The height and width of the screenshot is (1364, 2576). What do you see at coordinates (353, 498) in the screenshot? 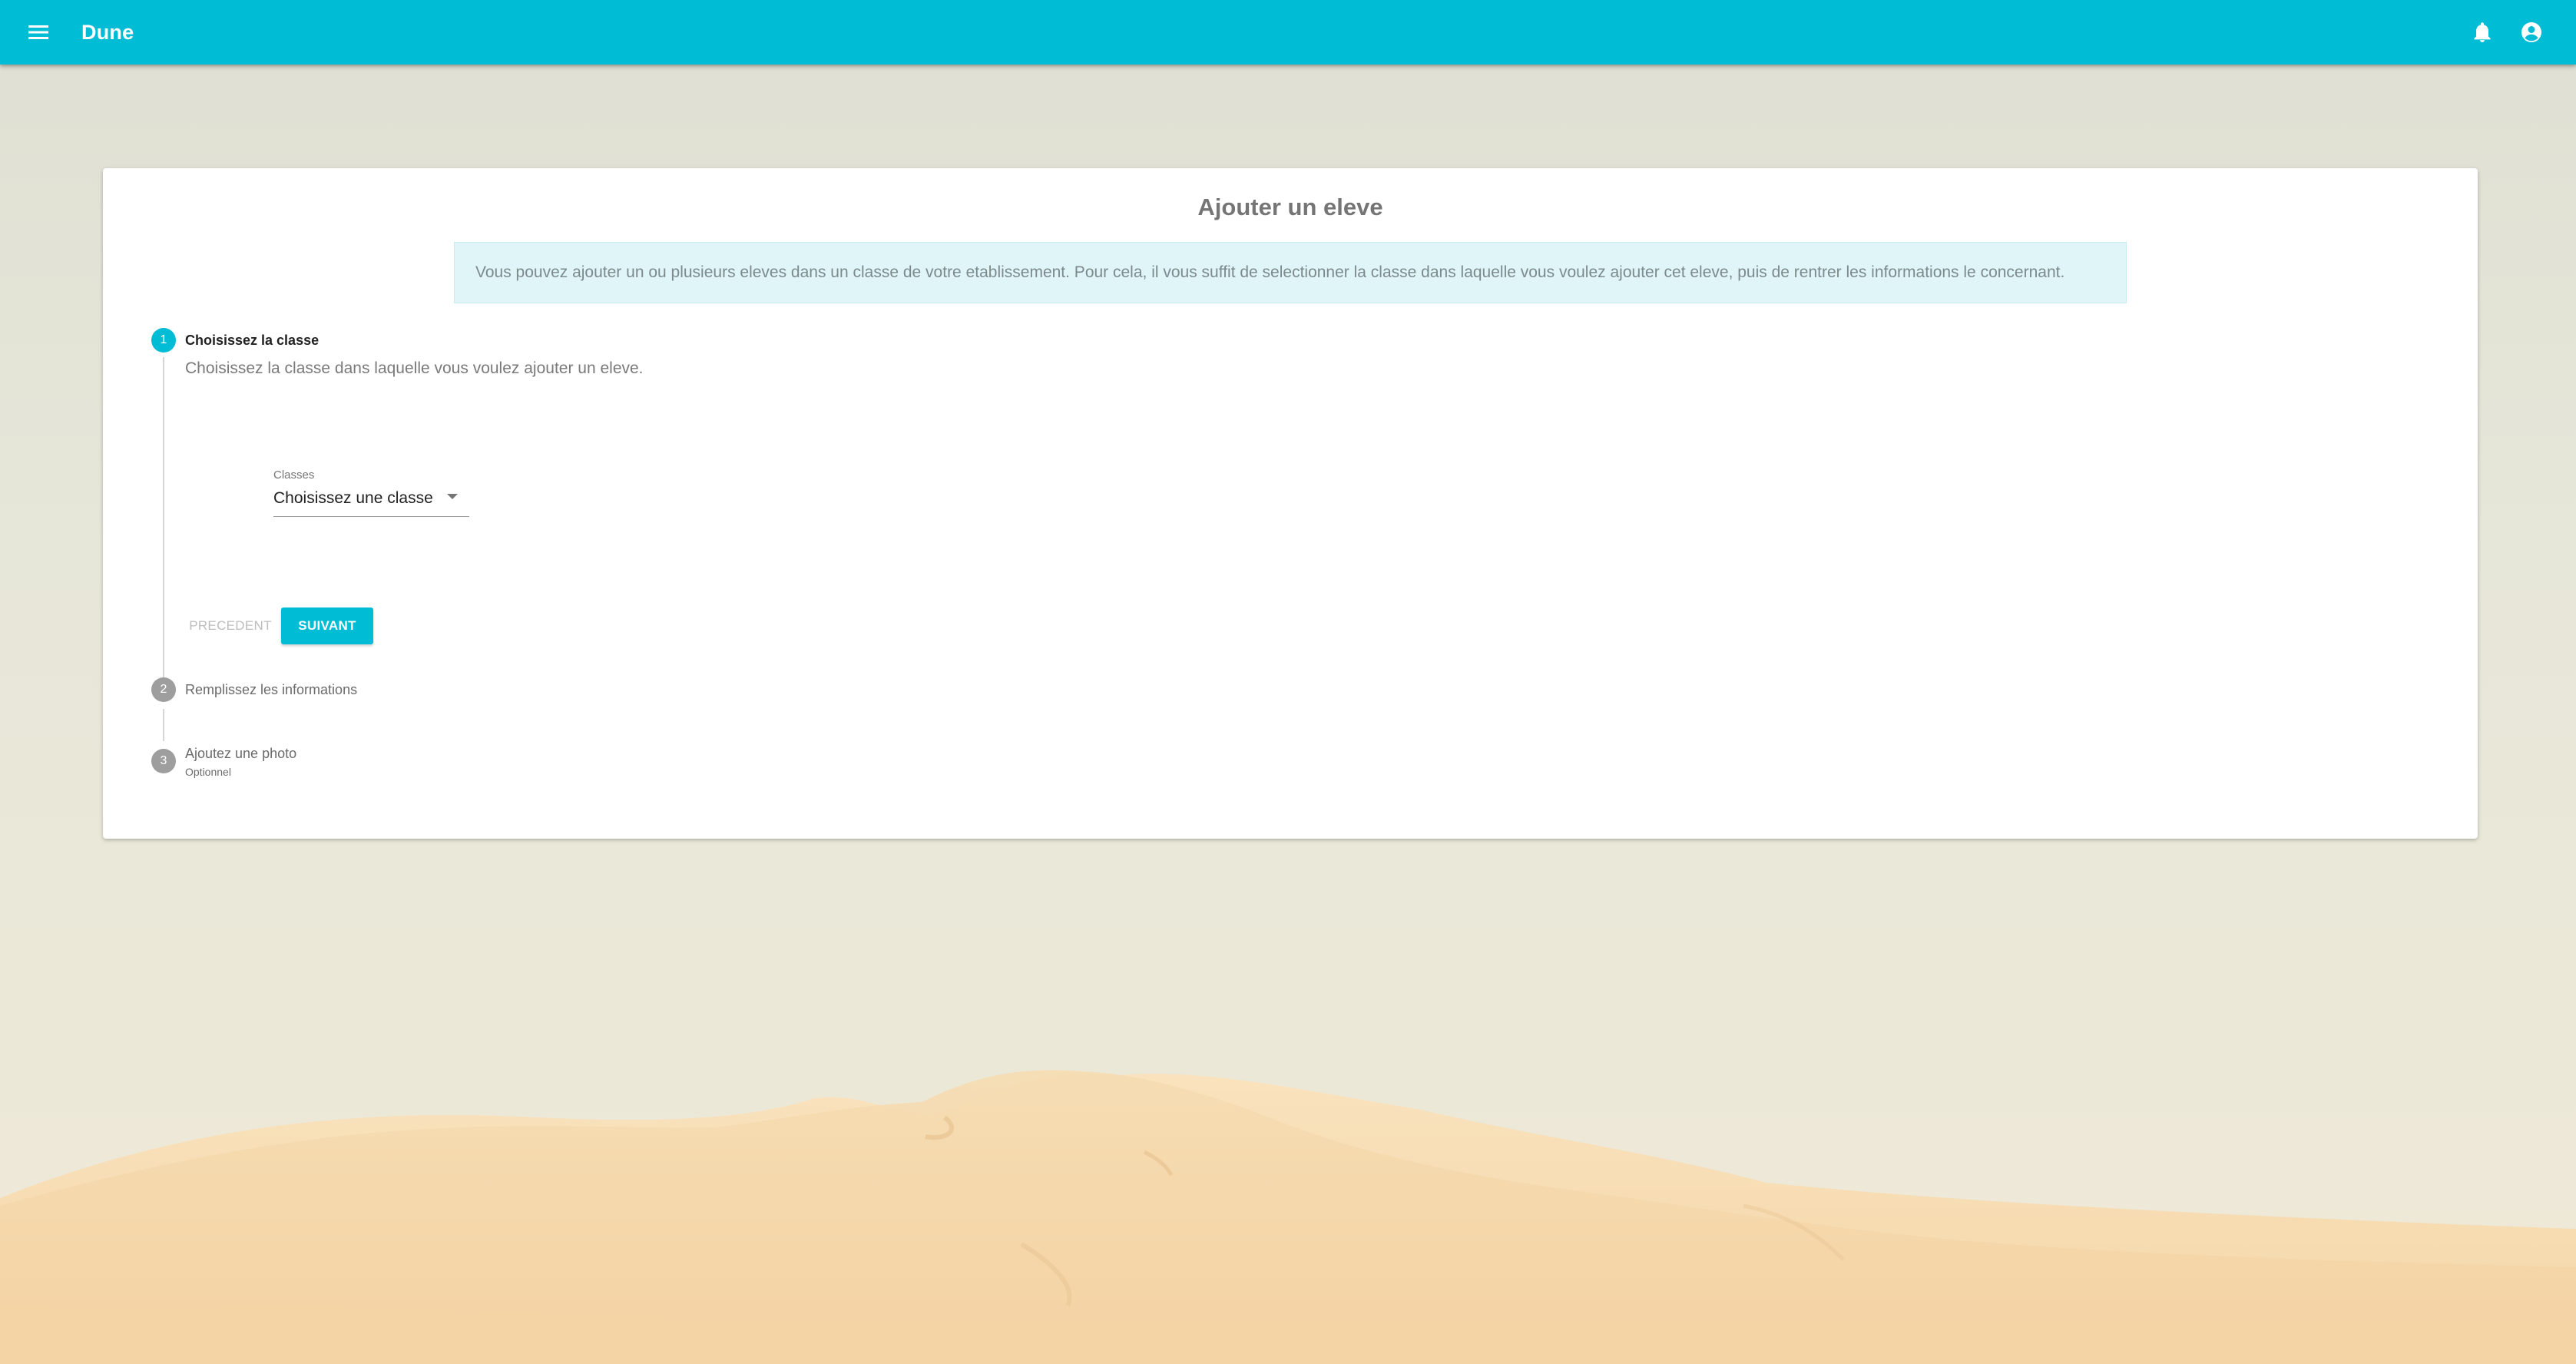
I see `class-select-value: Choisissez une classe` at bounding box center [353, 498].